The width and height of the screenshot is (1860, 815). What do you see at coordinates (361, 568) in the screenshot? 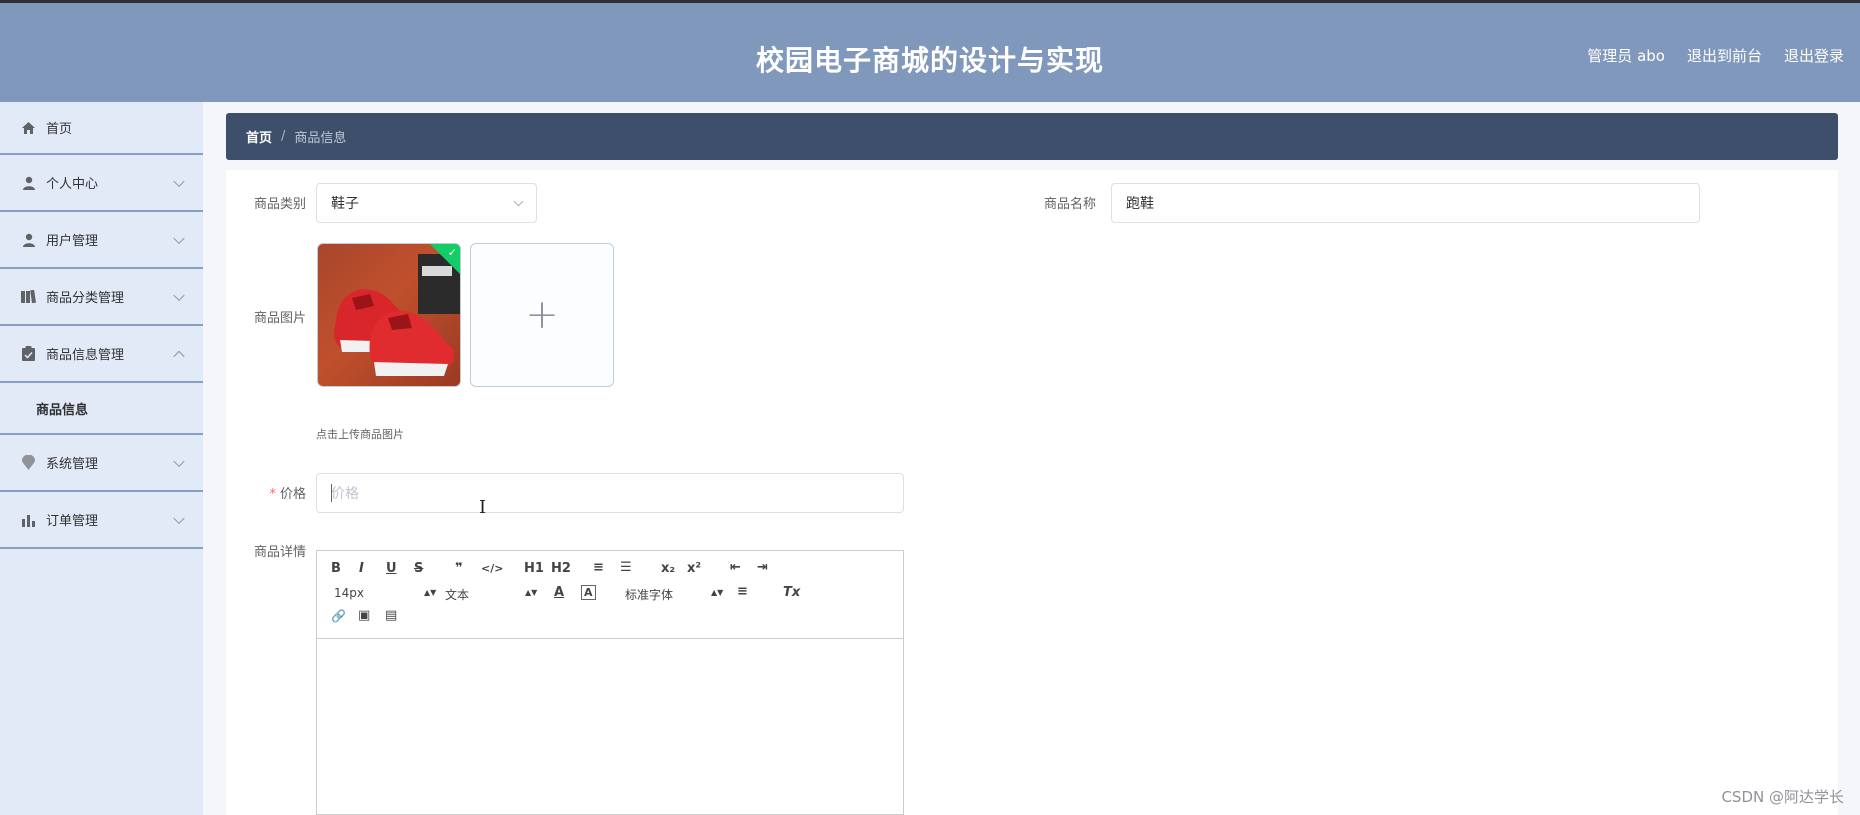
I see `italic-button: I` at bounding box center [361, 568].